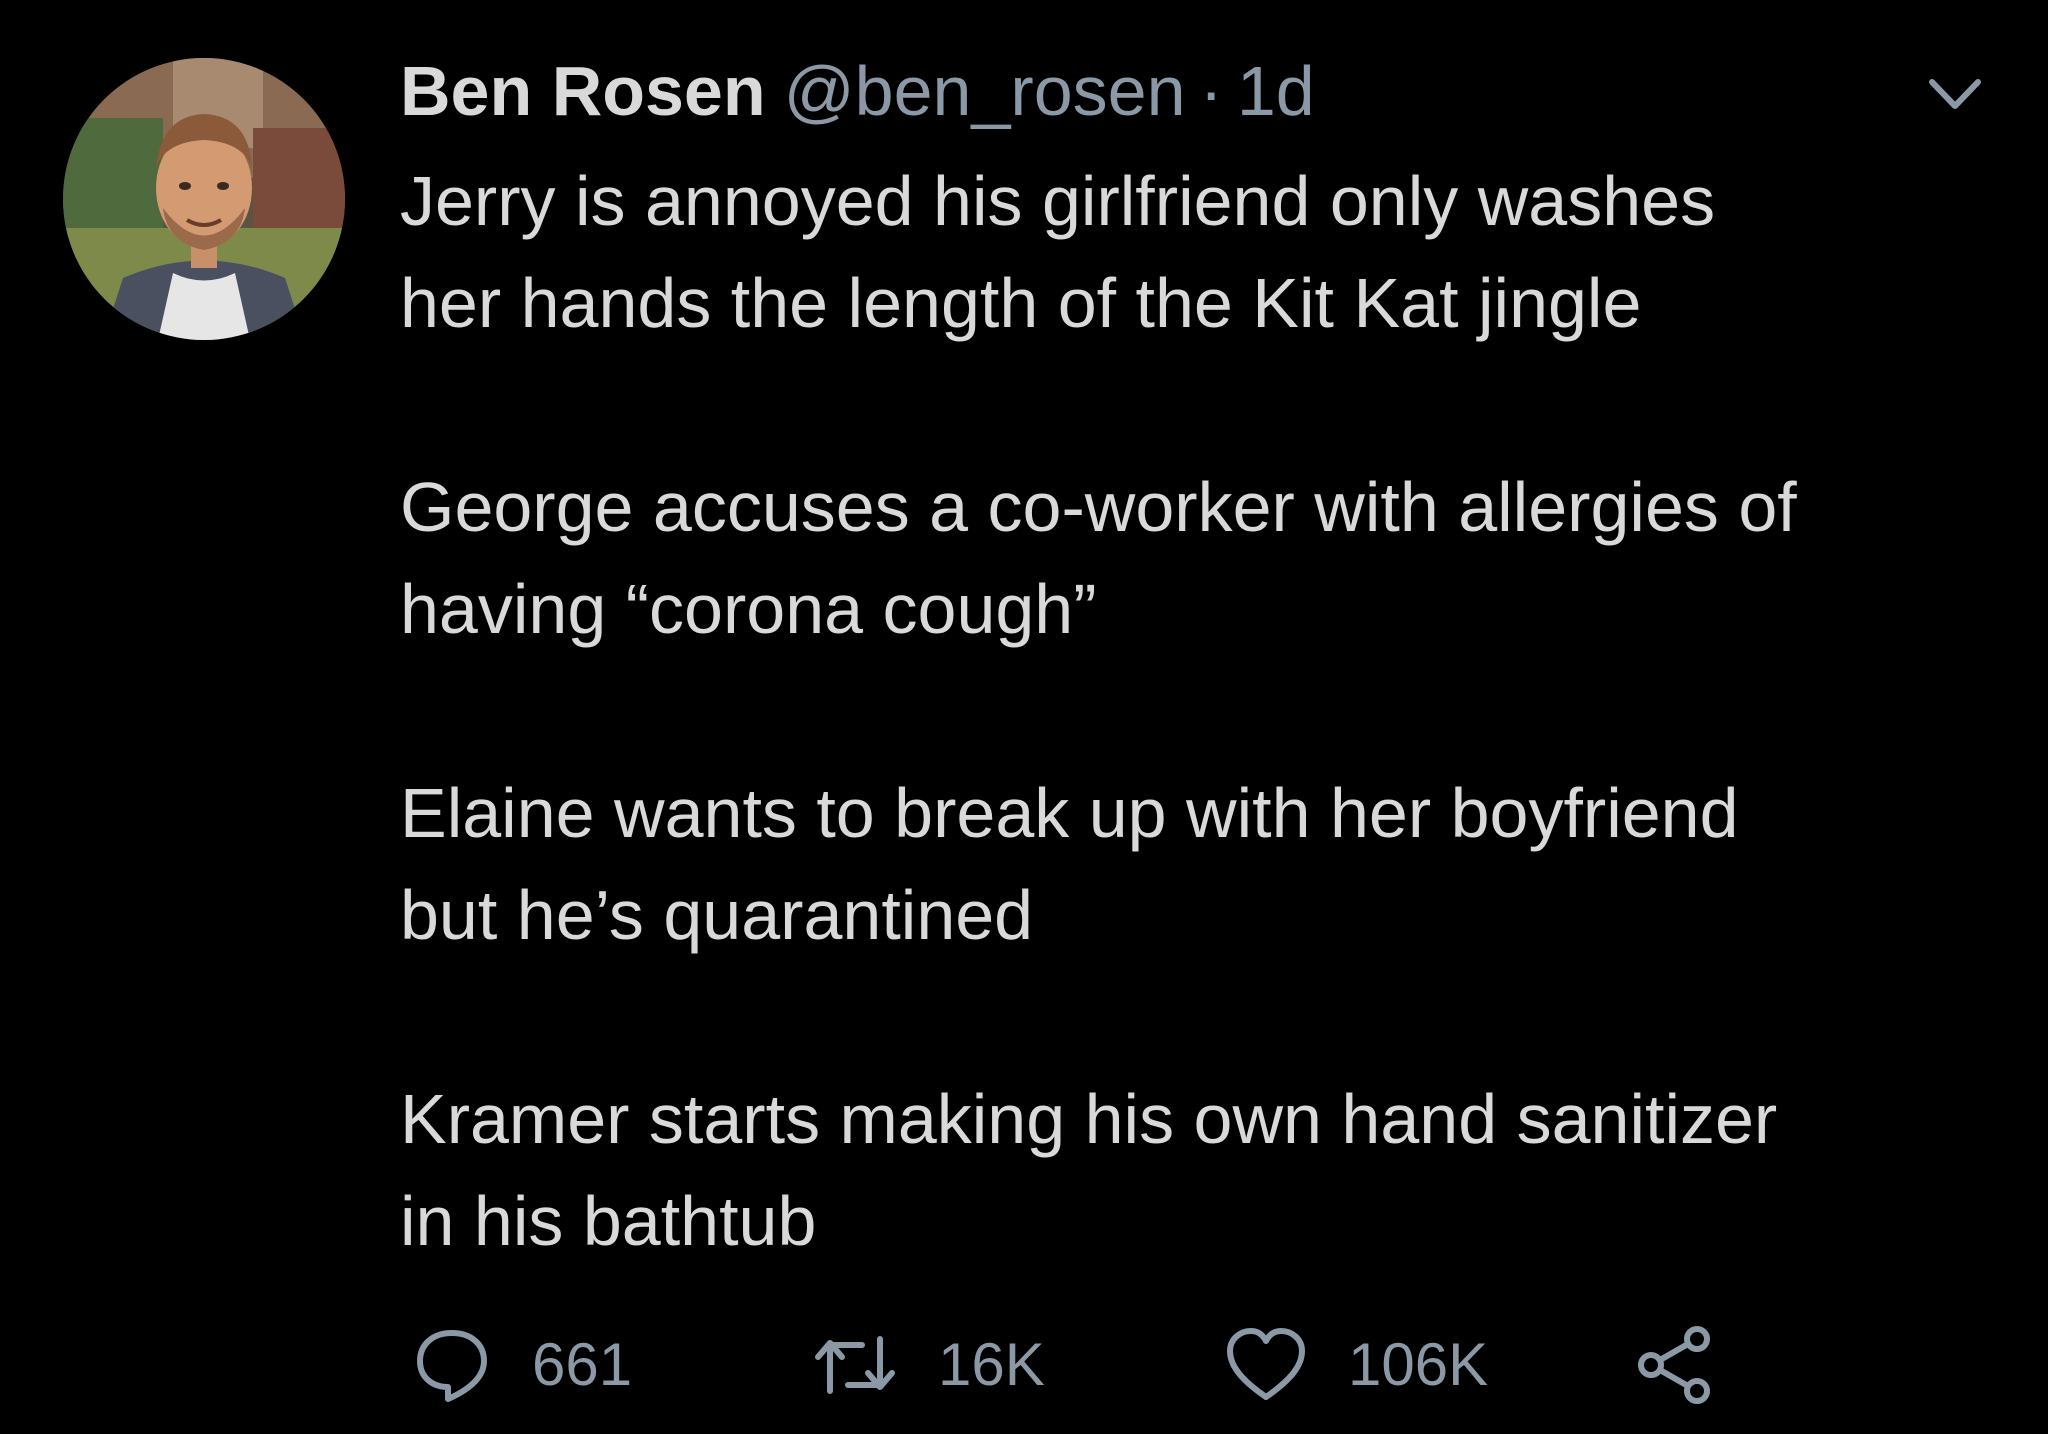 This screenshot has width=2048, height=1434. I want to click on heart-icon, so click(1266, 1364).